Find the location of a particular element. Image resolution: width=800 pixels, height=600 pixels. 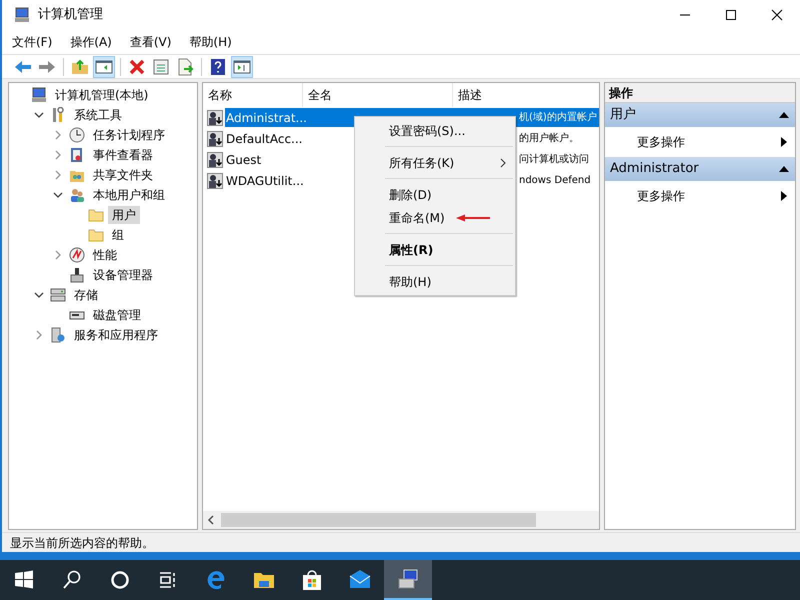

menu-item: 删除(D) is located at coordinates (410, 195).